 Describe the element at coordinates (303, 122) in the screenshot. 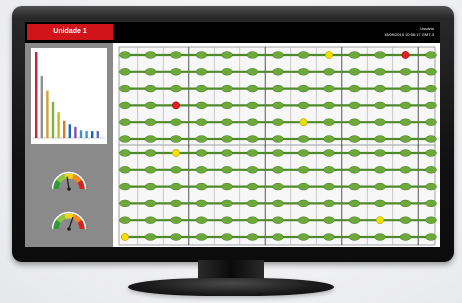

I see `sensor-node-warning` at that location.